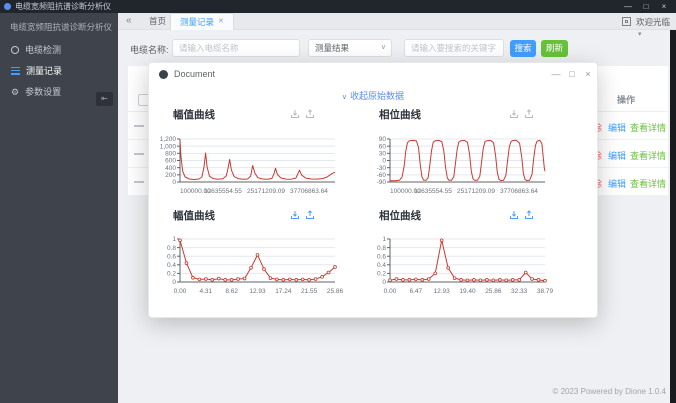 The image size is (676, 403). What do you see at coordinates (381, 265) in the screenshot?
I see `svg-text: 0.4` at bounding box center [381, 265].